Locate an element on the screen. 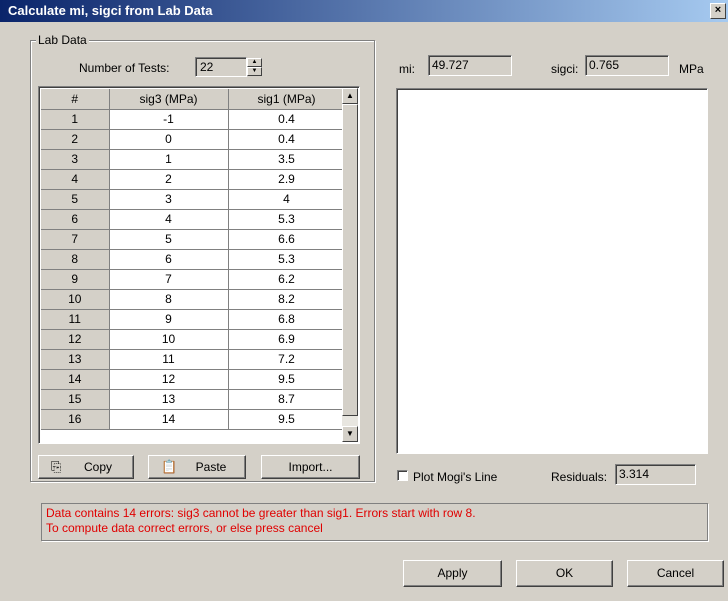  ok-button: OK is located at coordinates (564, 573).